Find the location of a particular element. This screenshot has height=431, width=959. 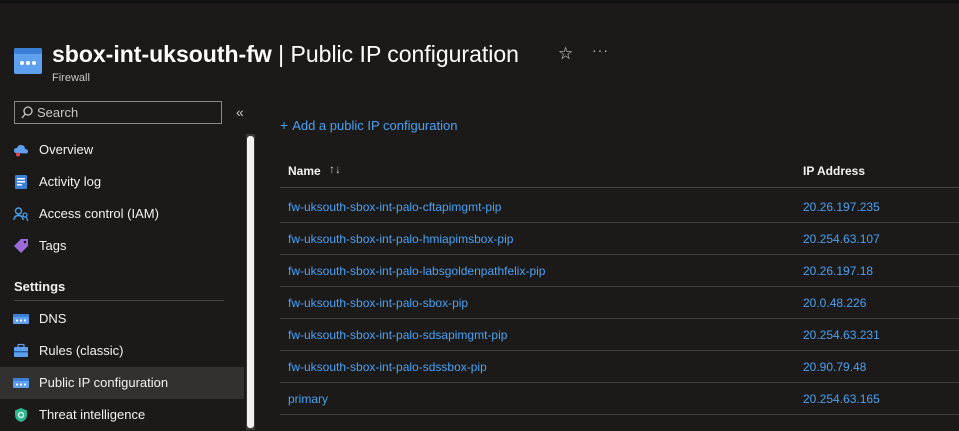

favorite-star-icon: ☆ is located at coordinates (565, 54).